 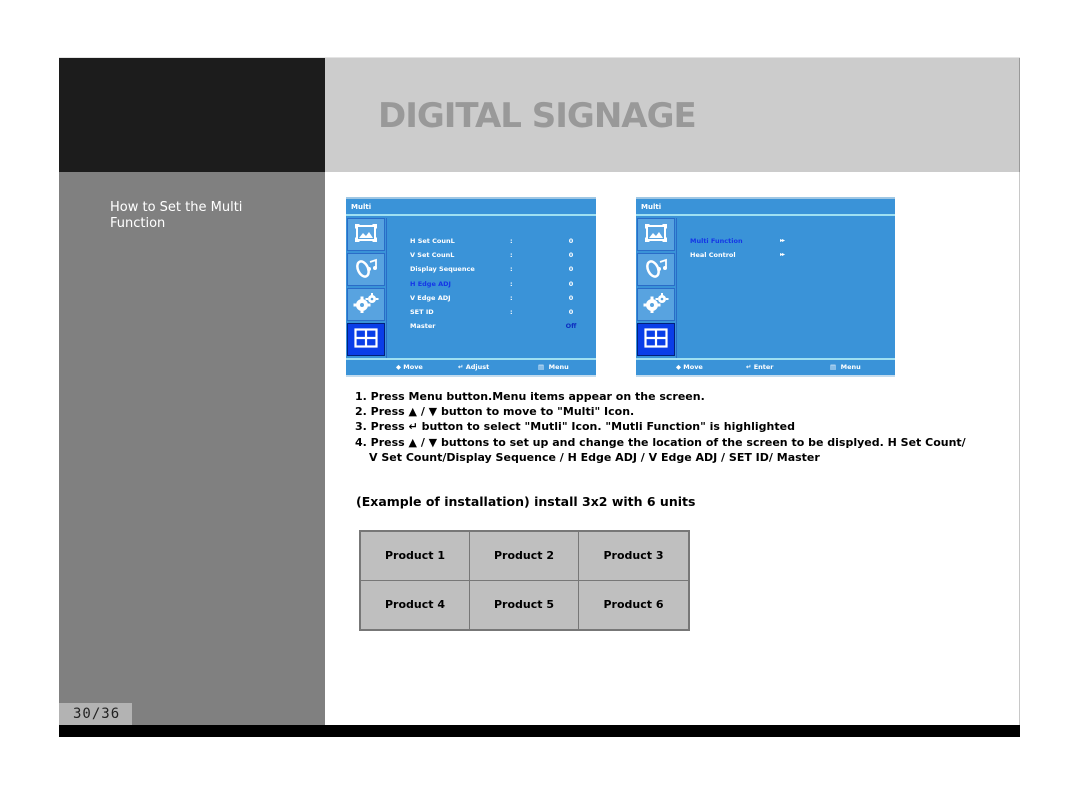 What do you see at coordinates (430, 297) in the screenshot?
I see `osd-item-label: V Edge ADJ` at bounding box center [430, 297].